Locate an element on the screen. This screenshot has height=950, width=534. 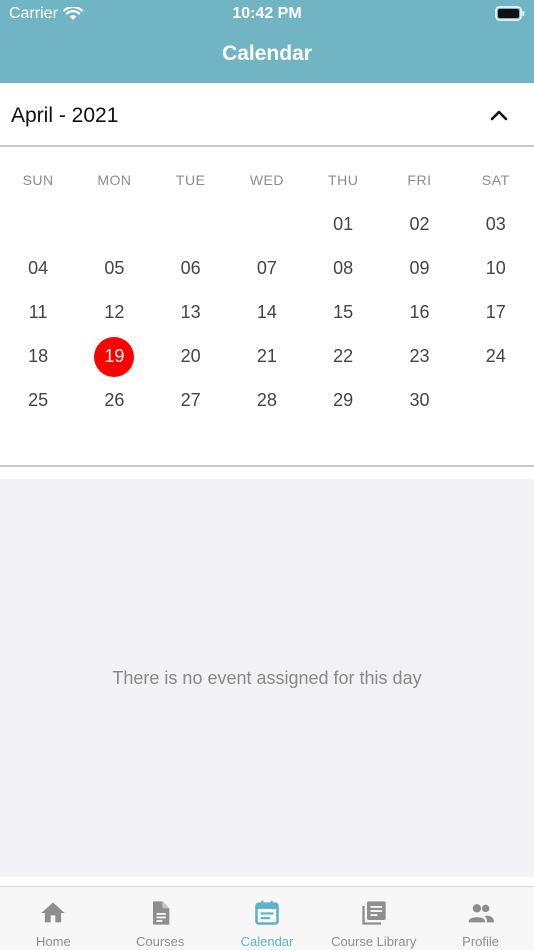
calendar-day: 18 is located at coordinates (38, 357).